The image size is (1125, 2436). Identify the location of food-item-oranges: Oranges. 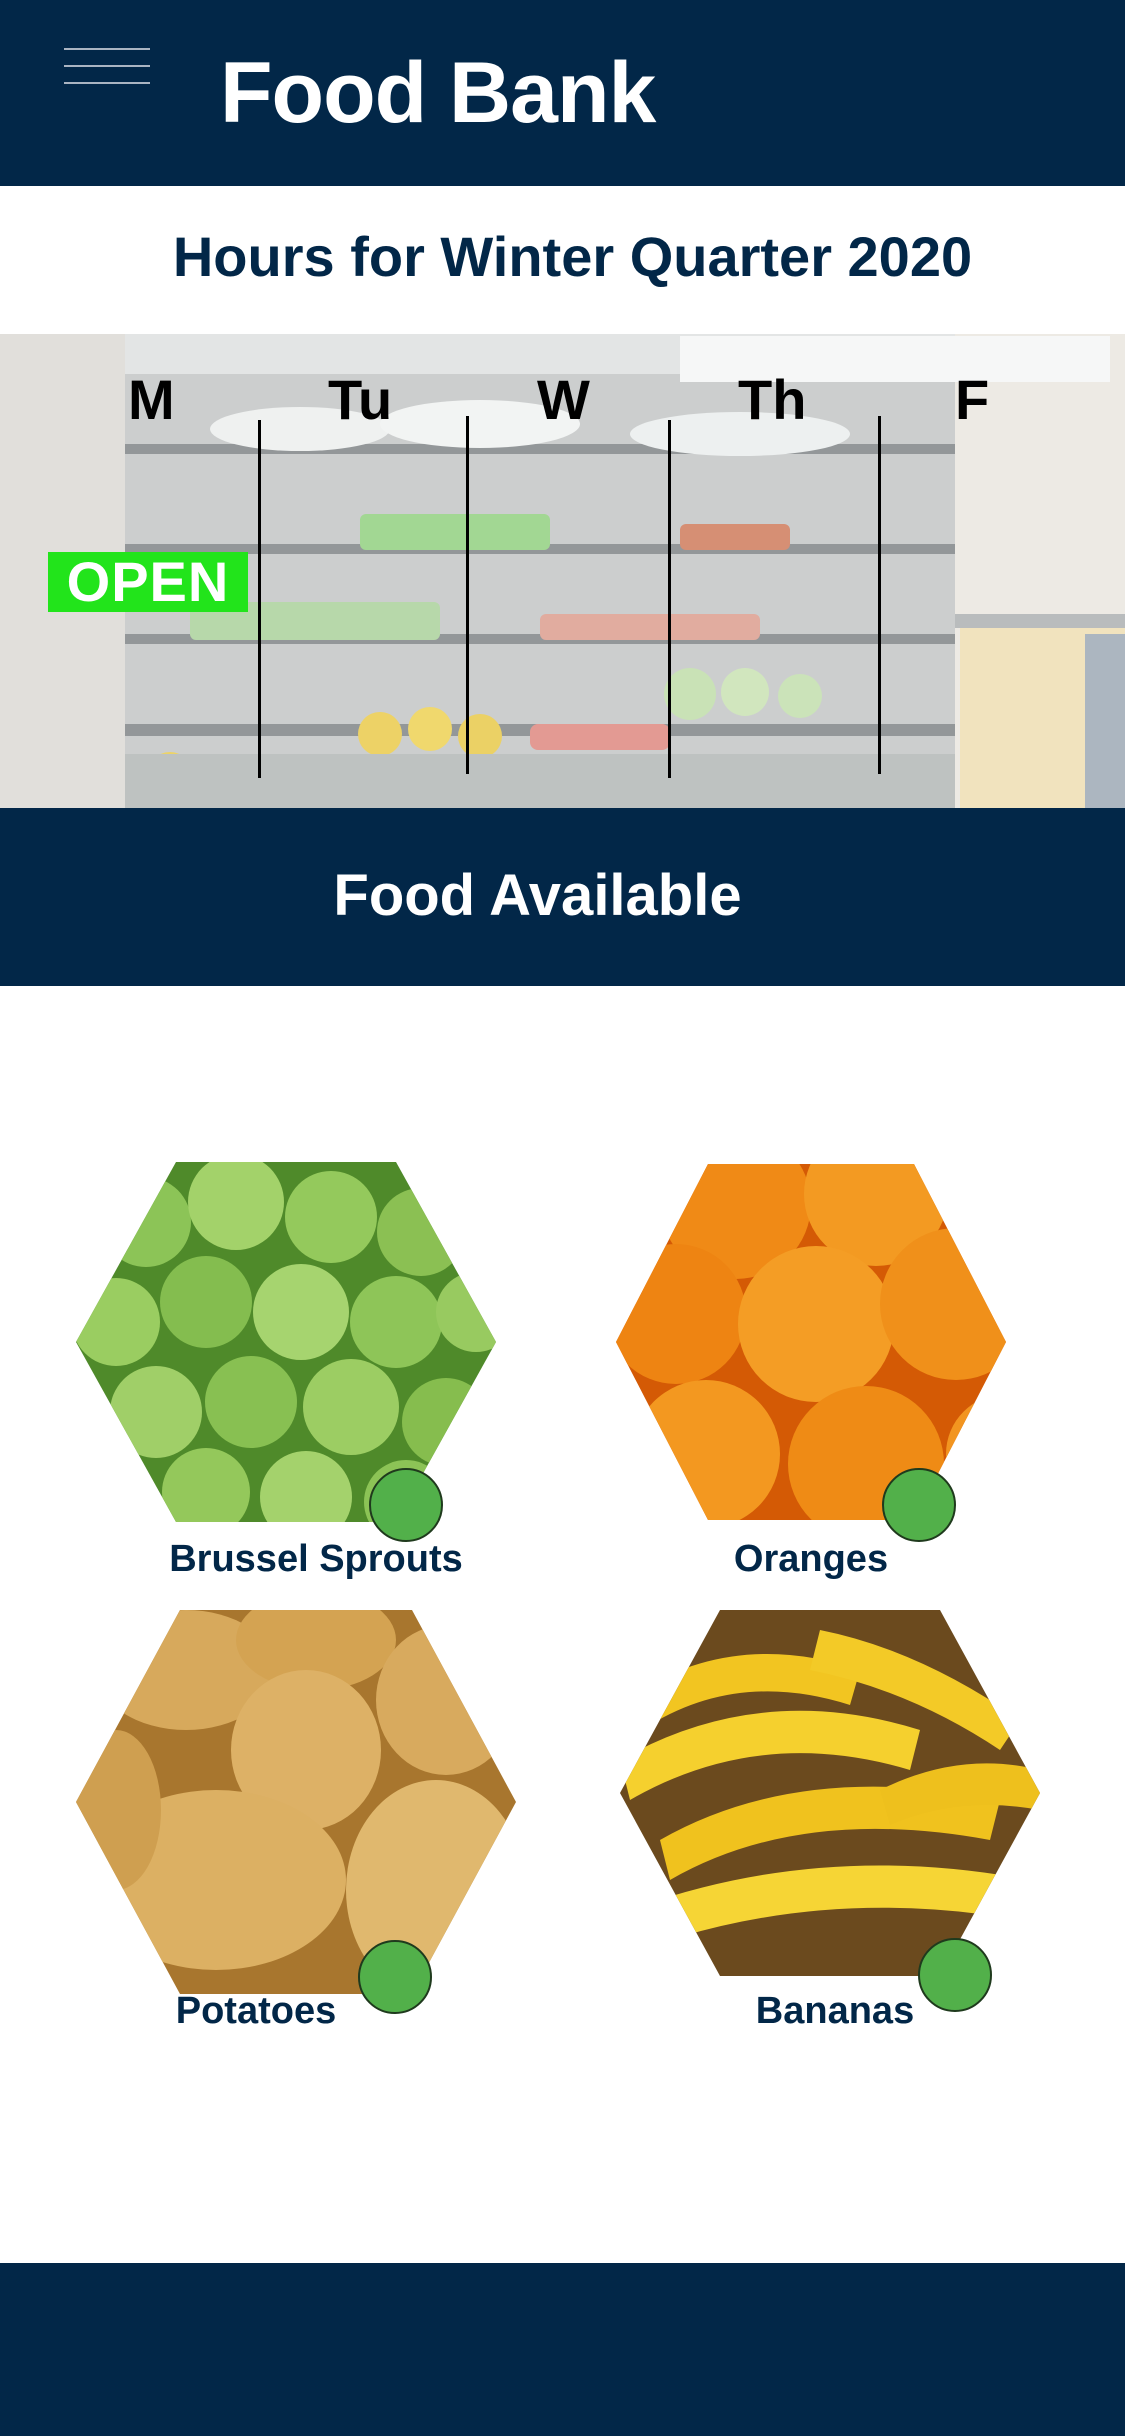
(816, 1374).